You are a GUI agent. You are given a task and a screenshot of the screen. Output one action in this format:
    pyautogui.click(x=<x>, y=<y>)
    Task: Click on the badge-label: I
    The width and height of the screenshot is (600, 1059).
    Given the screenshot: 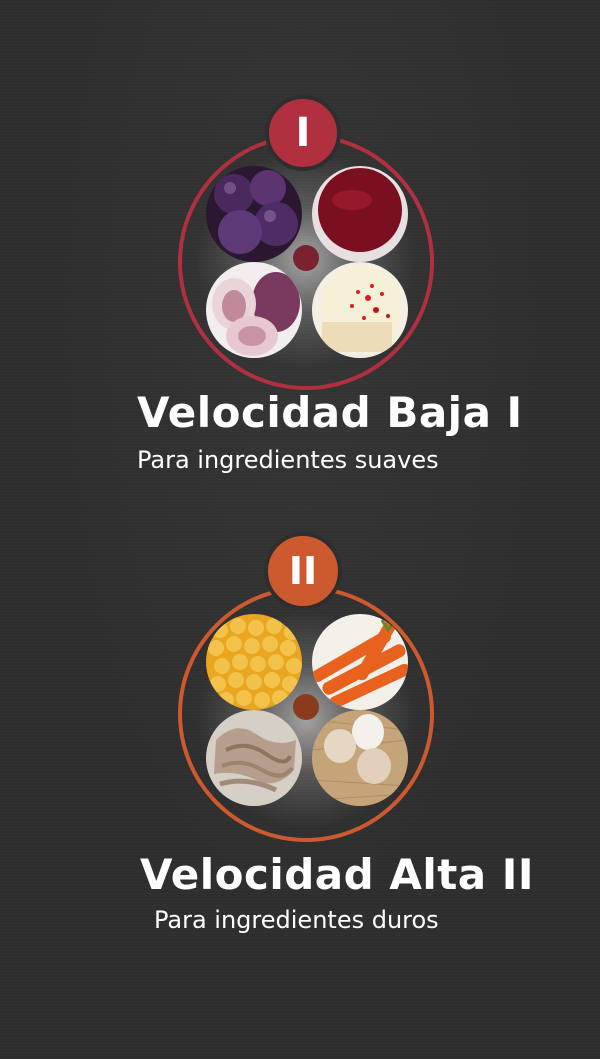 What is the action you would take?
    pyautogui.click(x=303, y=133)
    